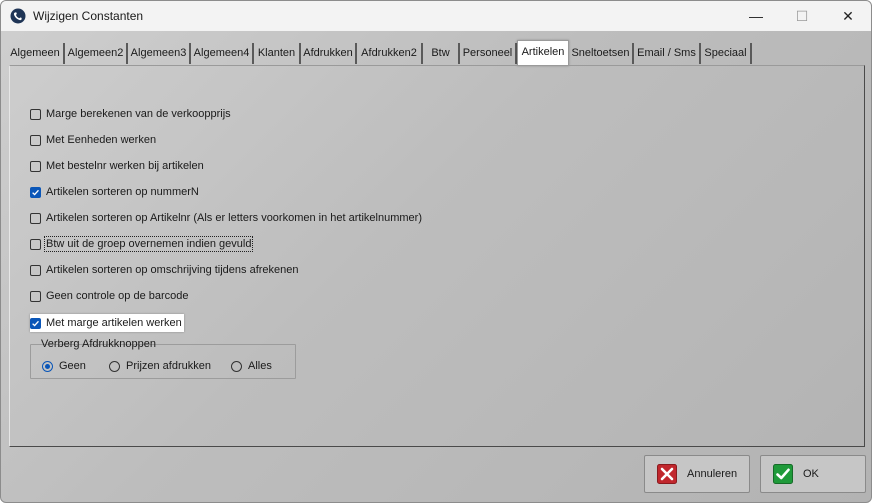 The height and width of the screenshot is (503, 872). Describe the element at coordinates (222, 53) in the screenshot. I see `tab-algemeen4: Algemeen4` at that location.